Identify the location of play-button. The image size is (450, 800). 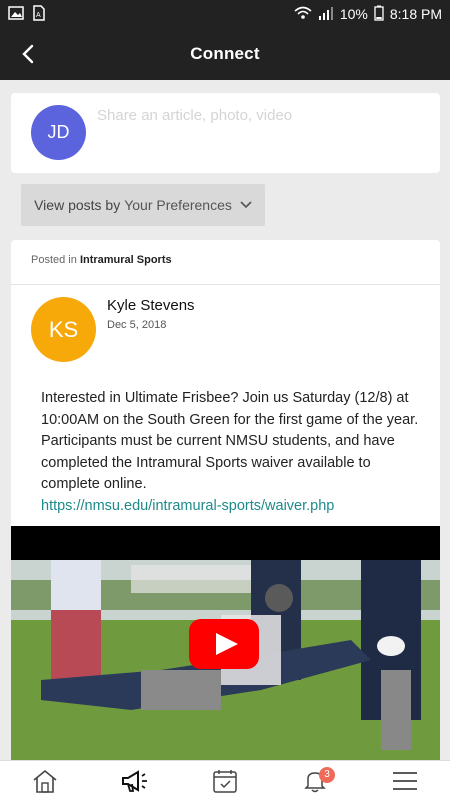
(224, 644).